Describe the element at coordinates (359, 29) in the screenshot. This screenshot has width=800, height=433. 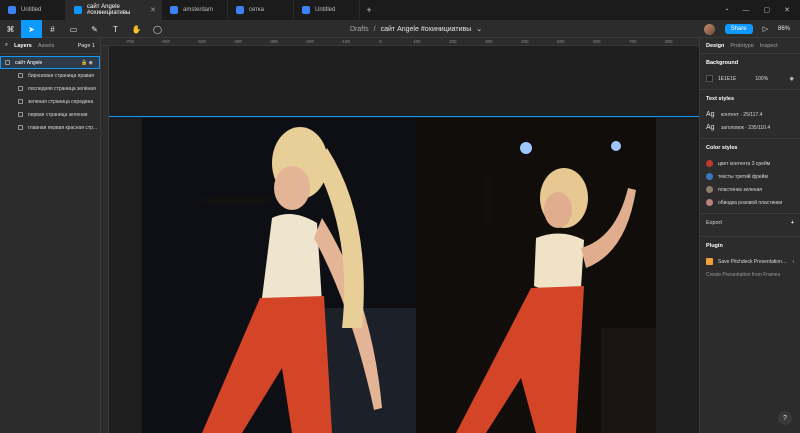
I see `breadcrumb-drafts: Drafts` at that location.